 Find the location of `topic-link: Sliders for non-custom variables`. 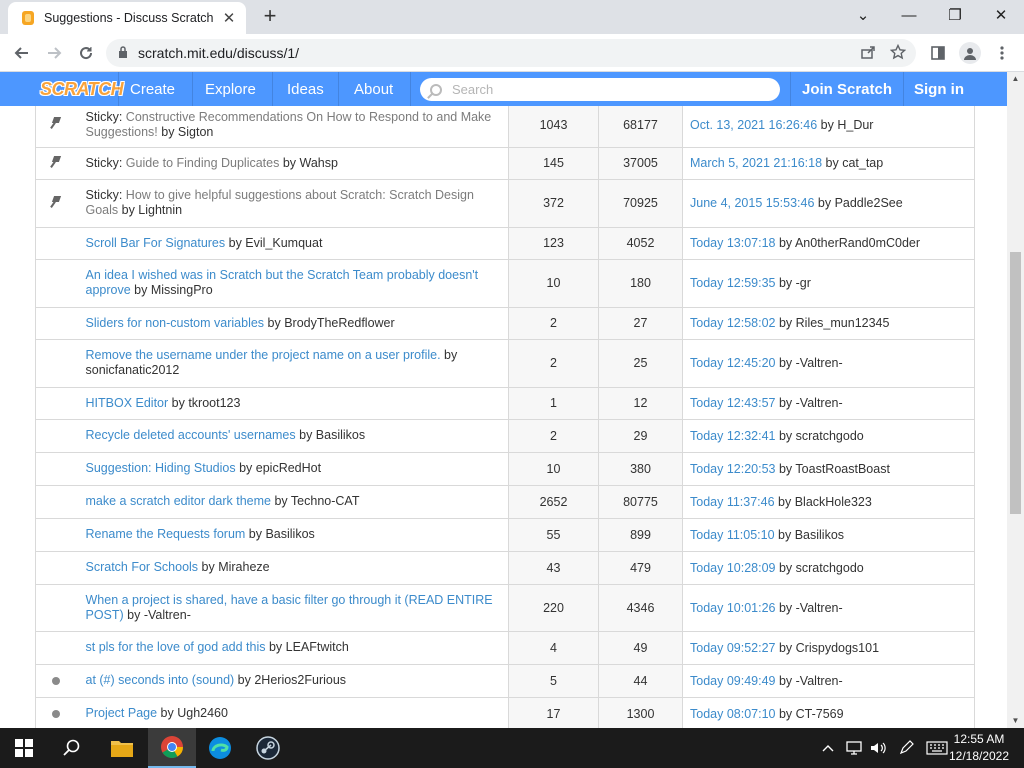

topic-link: Sliders for non-custom variables is located at coordinates (175, 323).